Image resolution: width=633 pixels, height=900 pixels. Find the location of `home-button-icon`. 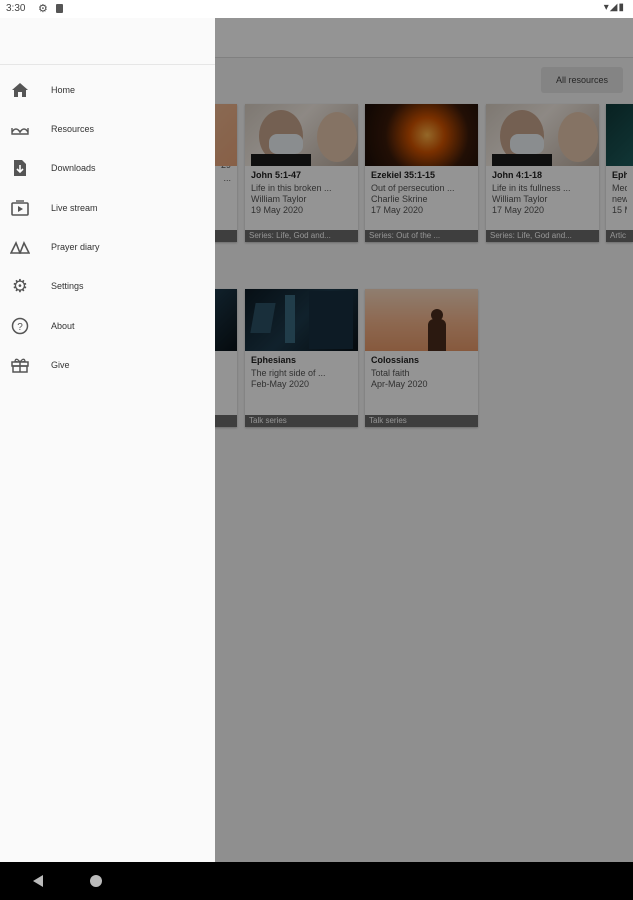

home-button-icon is located at coordinates (96, 881).